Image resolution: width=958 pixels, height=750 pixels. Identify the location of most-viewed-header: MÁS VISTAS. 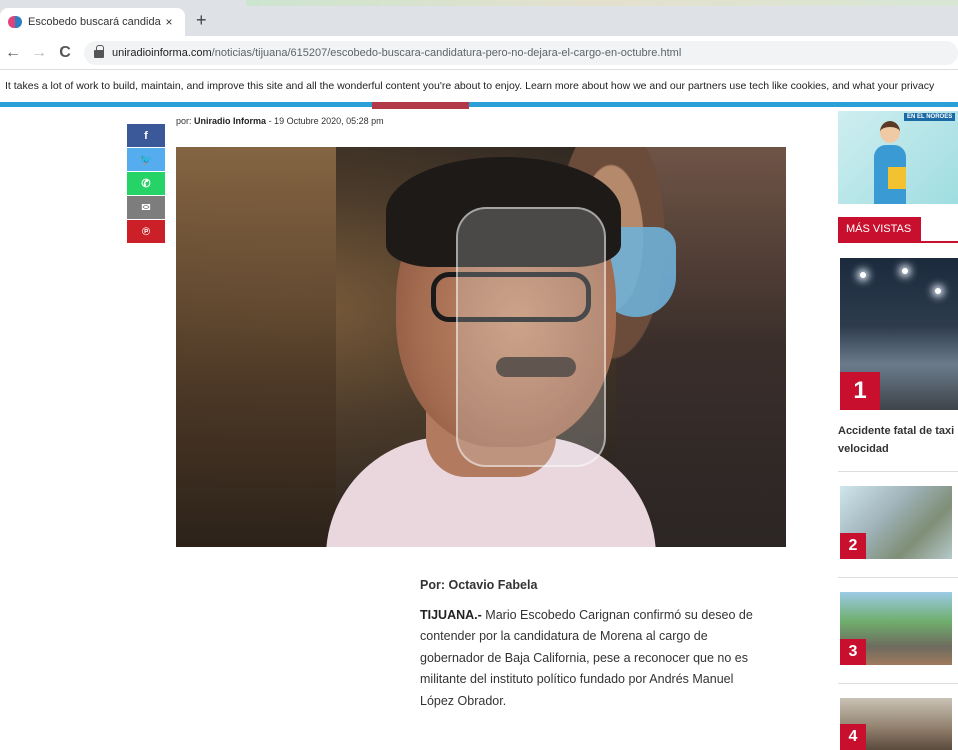
(898, 230).